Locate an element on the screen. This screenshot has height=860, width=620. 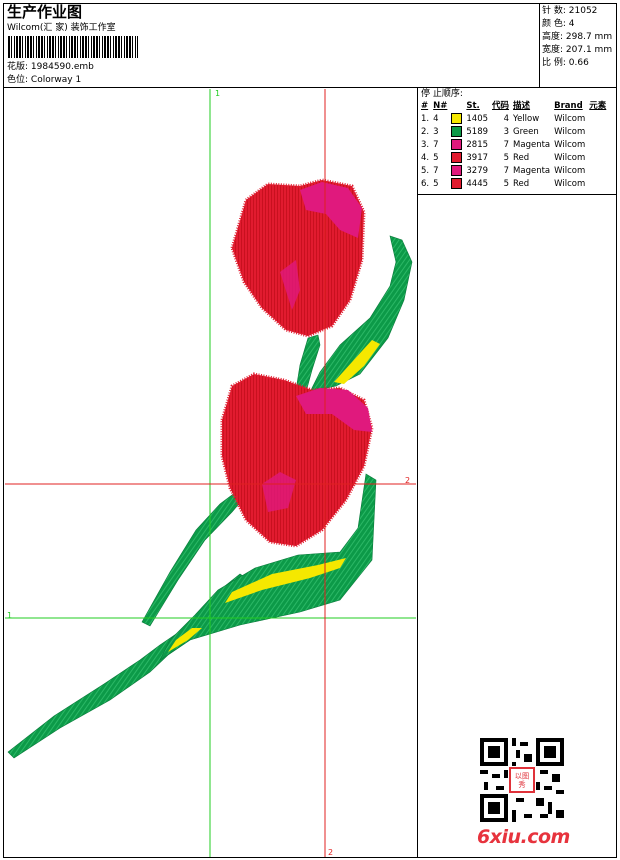
svg-text: 以图 is located at coordinates (522, 775).